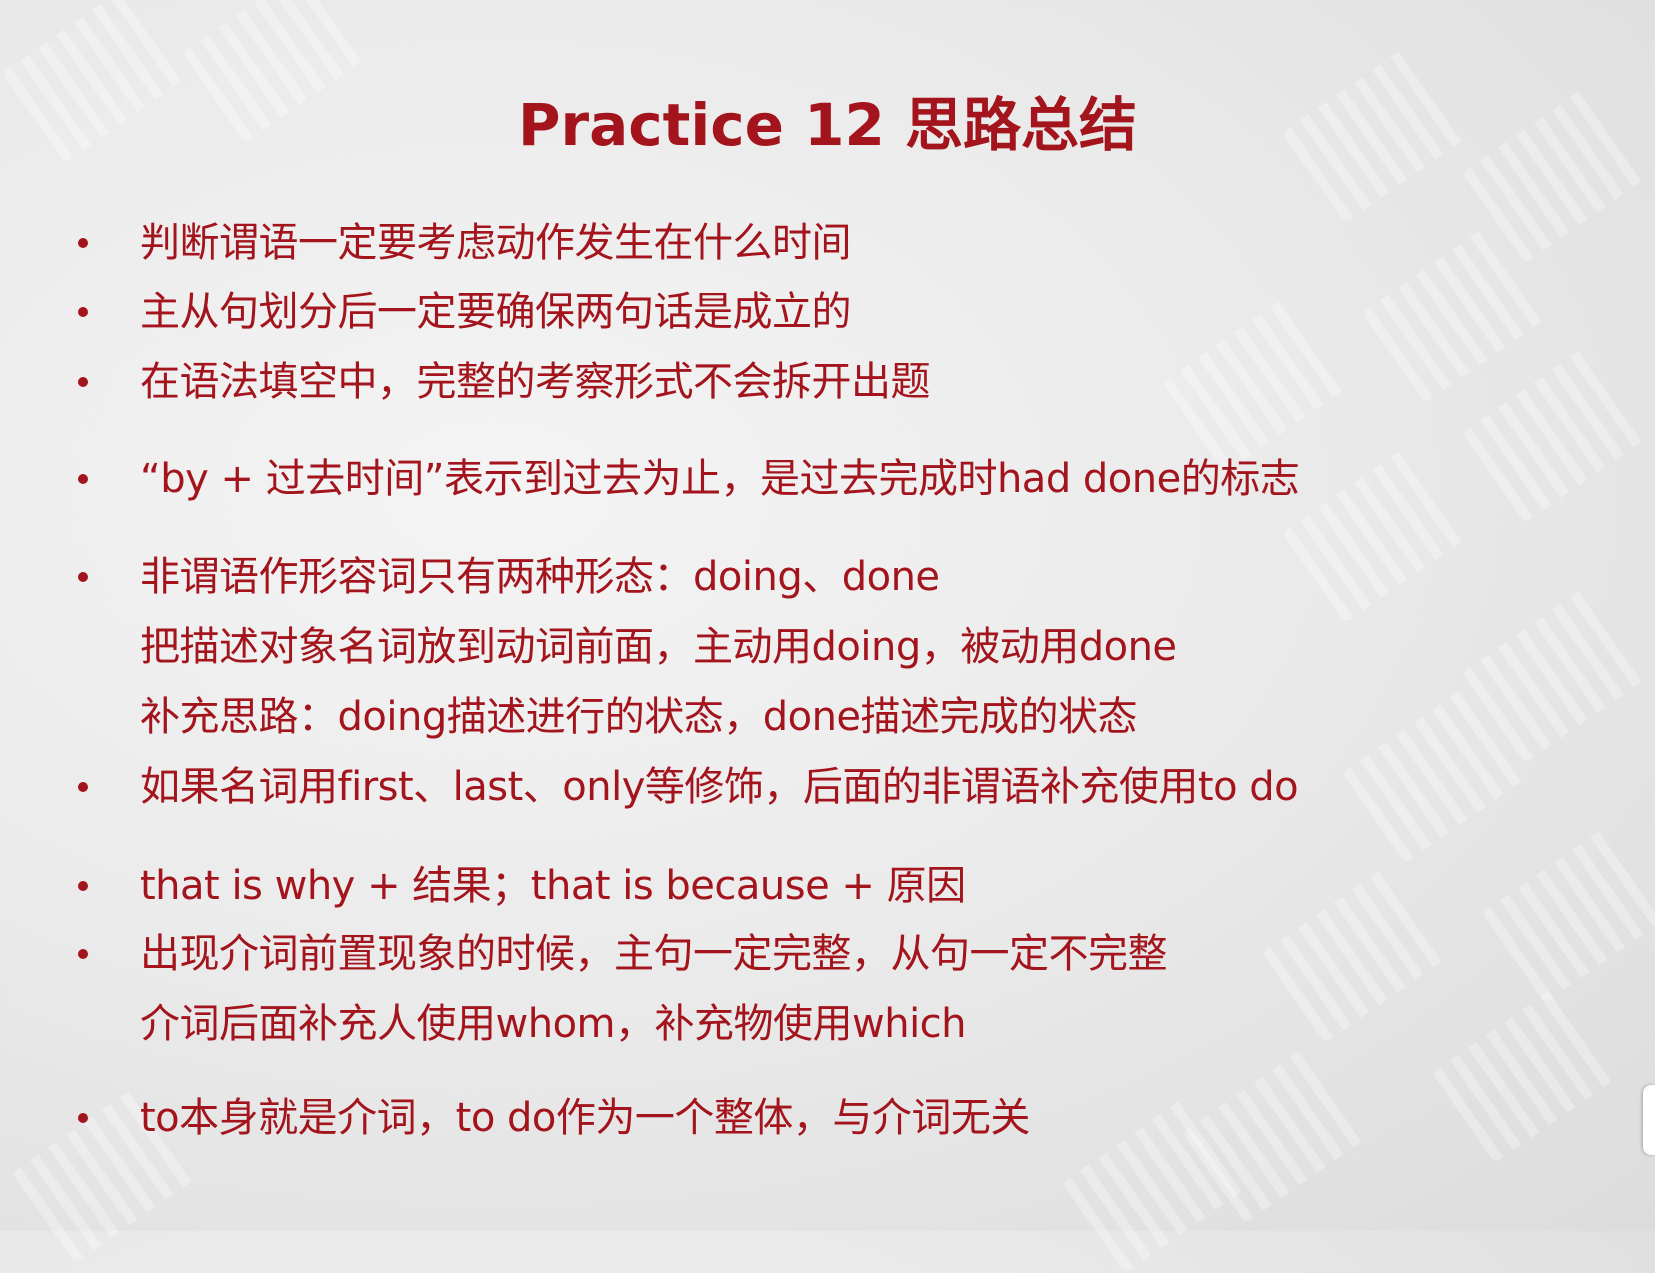  What do you see at coordinates (719, 787) in the screenshot?
I see `bullet-text: 如果名词用first、last、only等修饰，后面的非谓语补充使用to do` at bounding box center [719, 787].